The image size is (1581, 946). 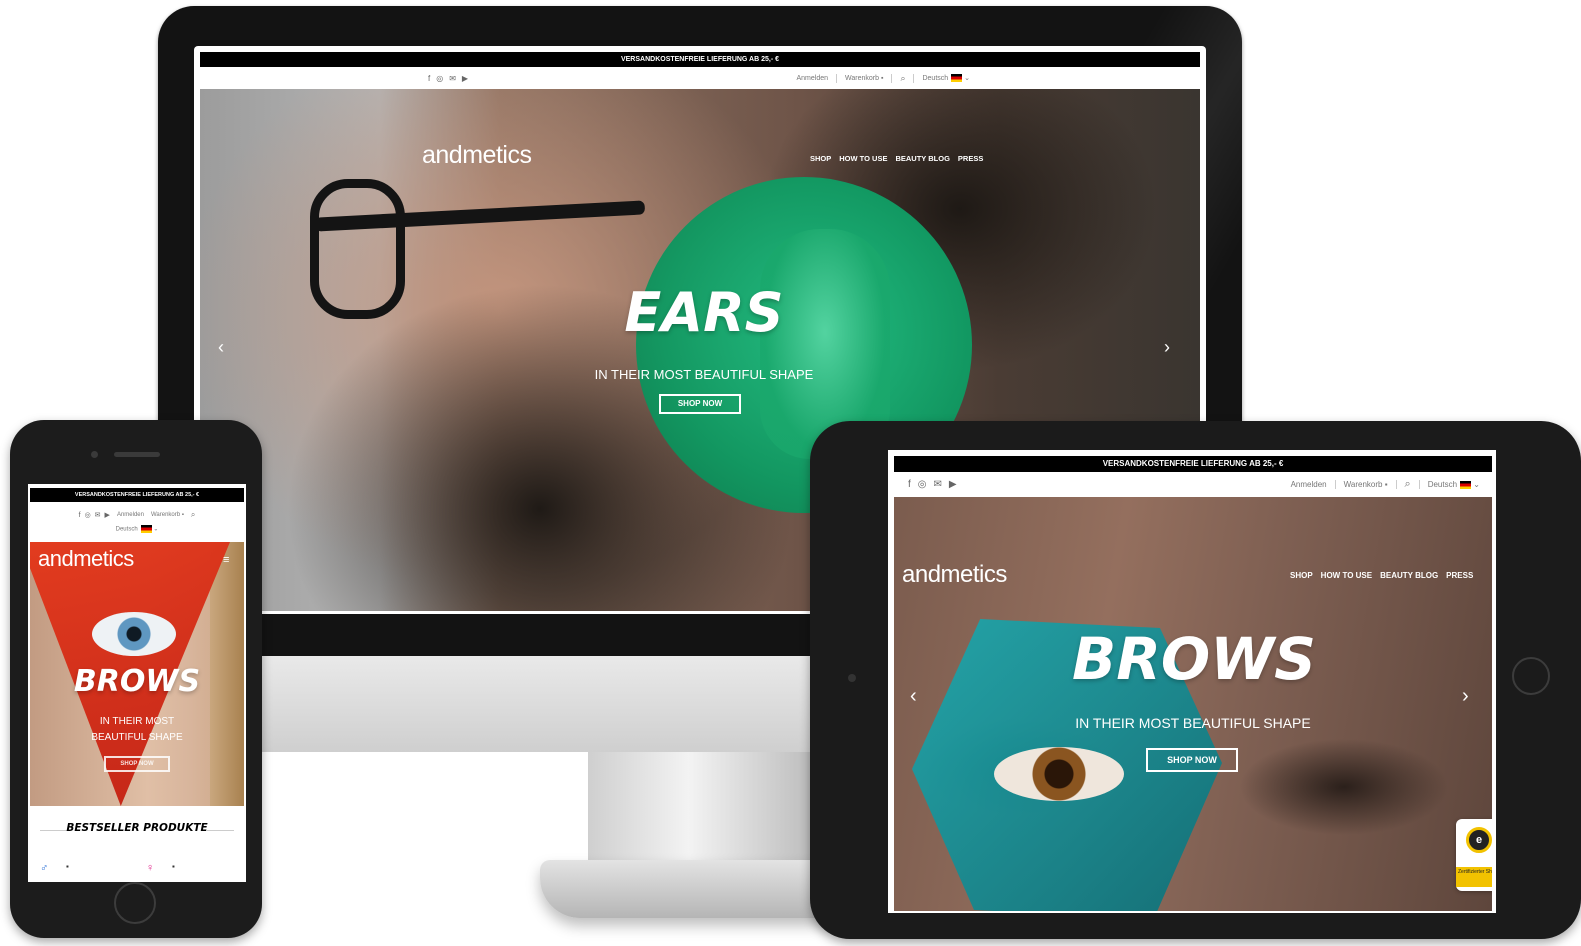 What do you see at coordinates (226, 560) in the screenshot?
I see `hamburger-icon: ≡` at bounding box center [226, 560].